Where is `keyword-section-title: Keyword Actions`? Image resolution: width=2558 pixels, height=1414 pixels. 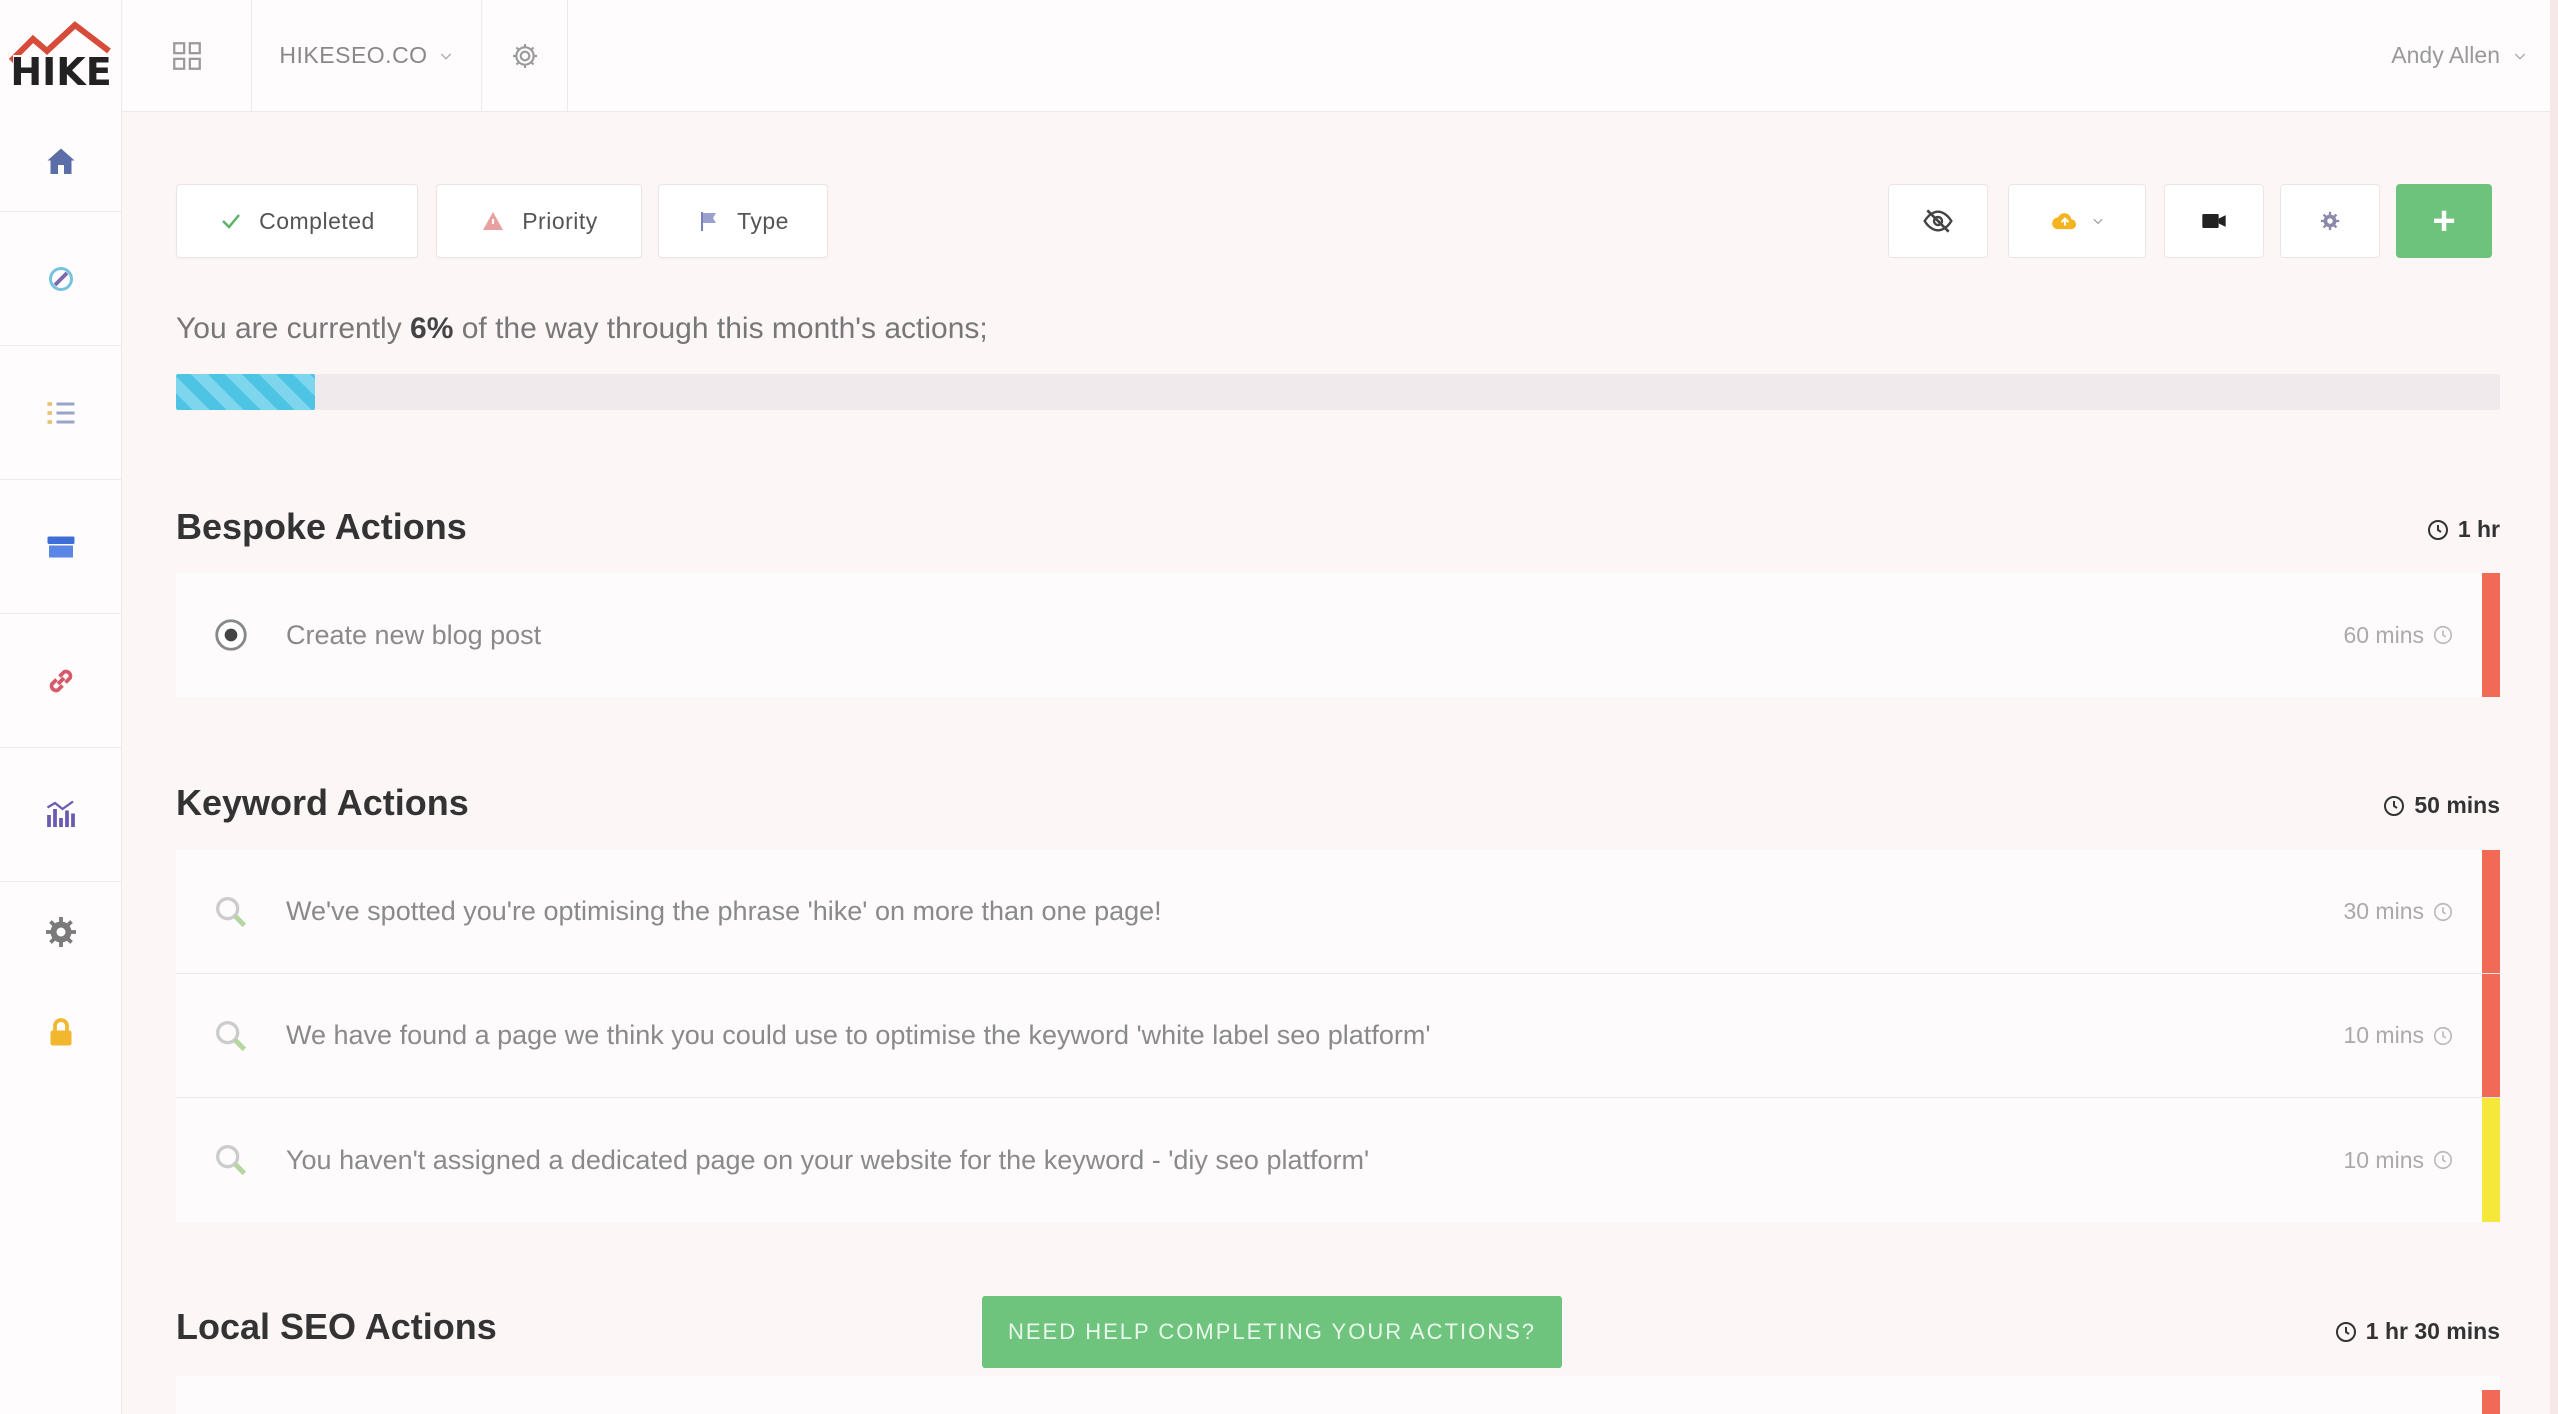 keyword-section-title: Keyword Actions is located at coordinates (322, 802).